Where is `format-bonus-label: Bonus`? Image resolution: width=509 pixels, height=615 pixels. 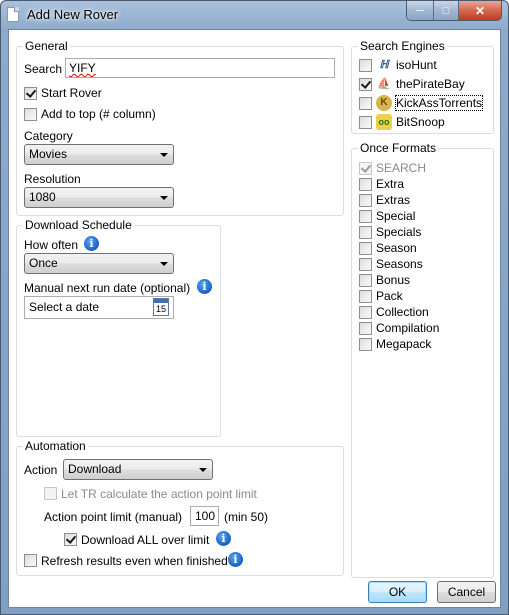 format-bonus-label: Bonus is located at coordinates (393, 280).